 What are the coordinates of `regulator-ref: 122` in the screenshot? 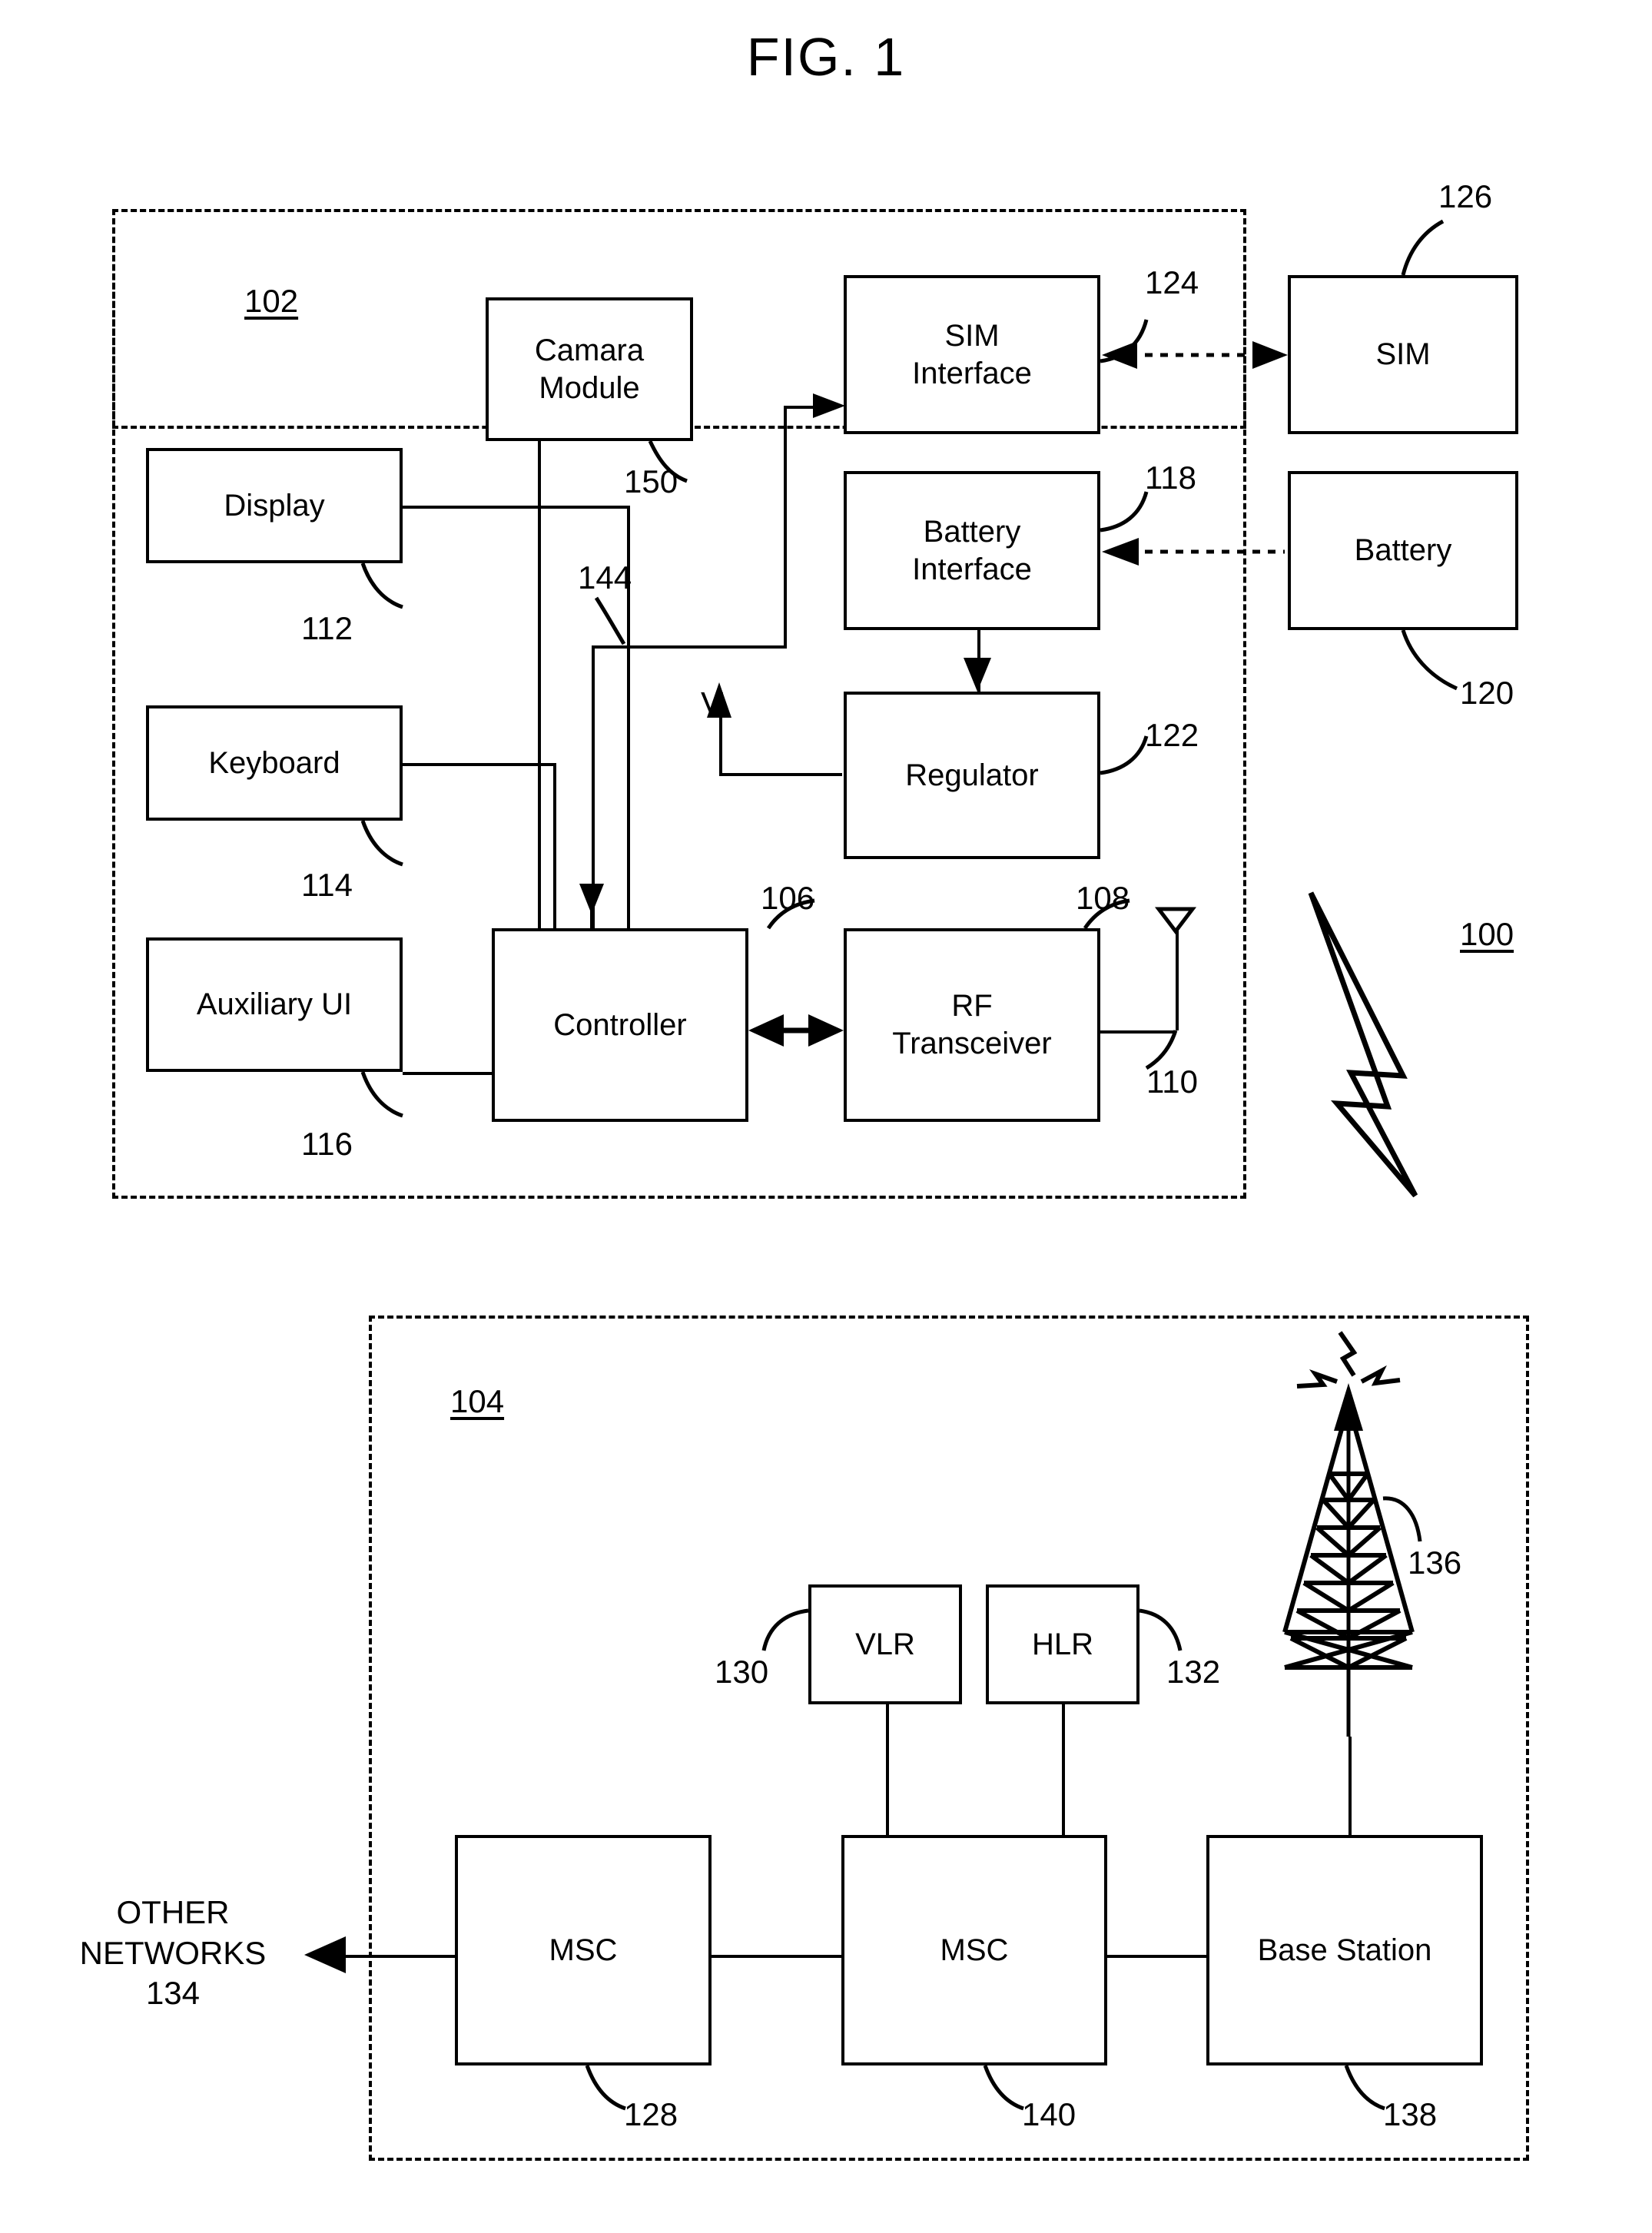 It's located at (1172, 735).